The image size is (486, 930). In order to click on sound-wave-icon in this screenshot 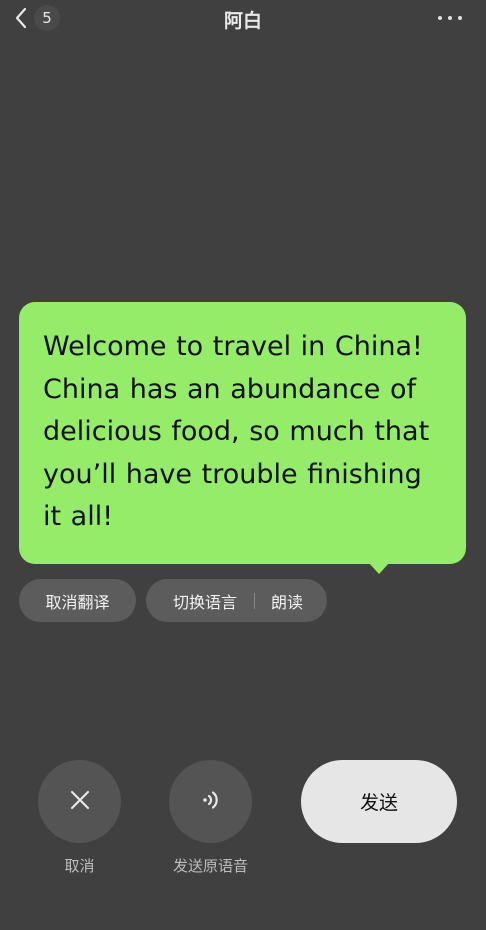, I will do `click(211, 802)`.